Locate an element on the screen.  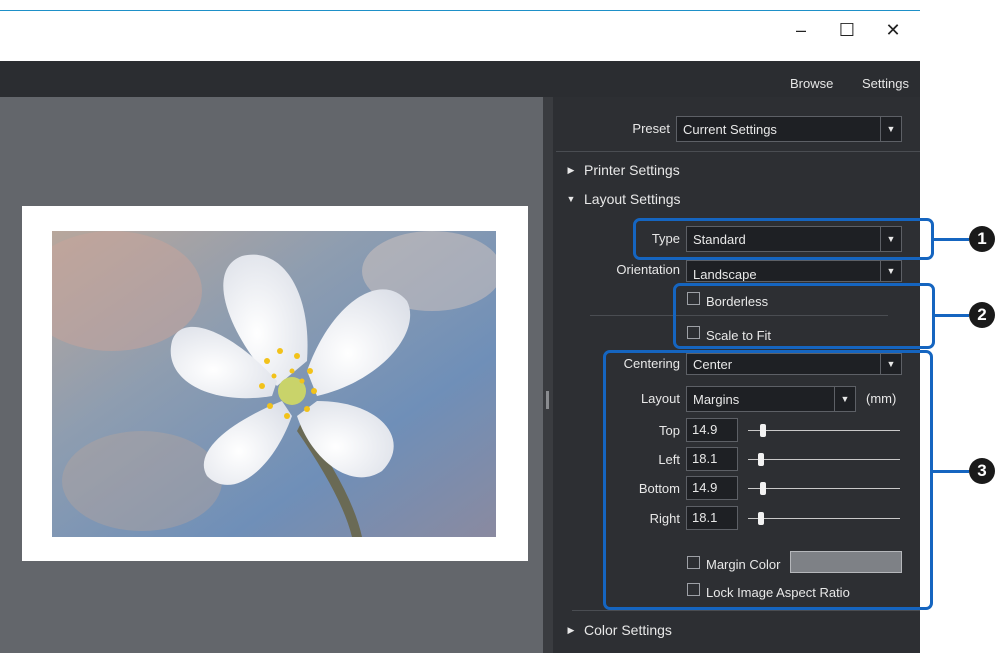
section-label: Layout Settings is located at coordinates (632, 199).